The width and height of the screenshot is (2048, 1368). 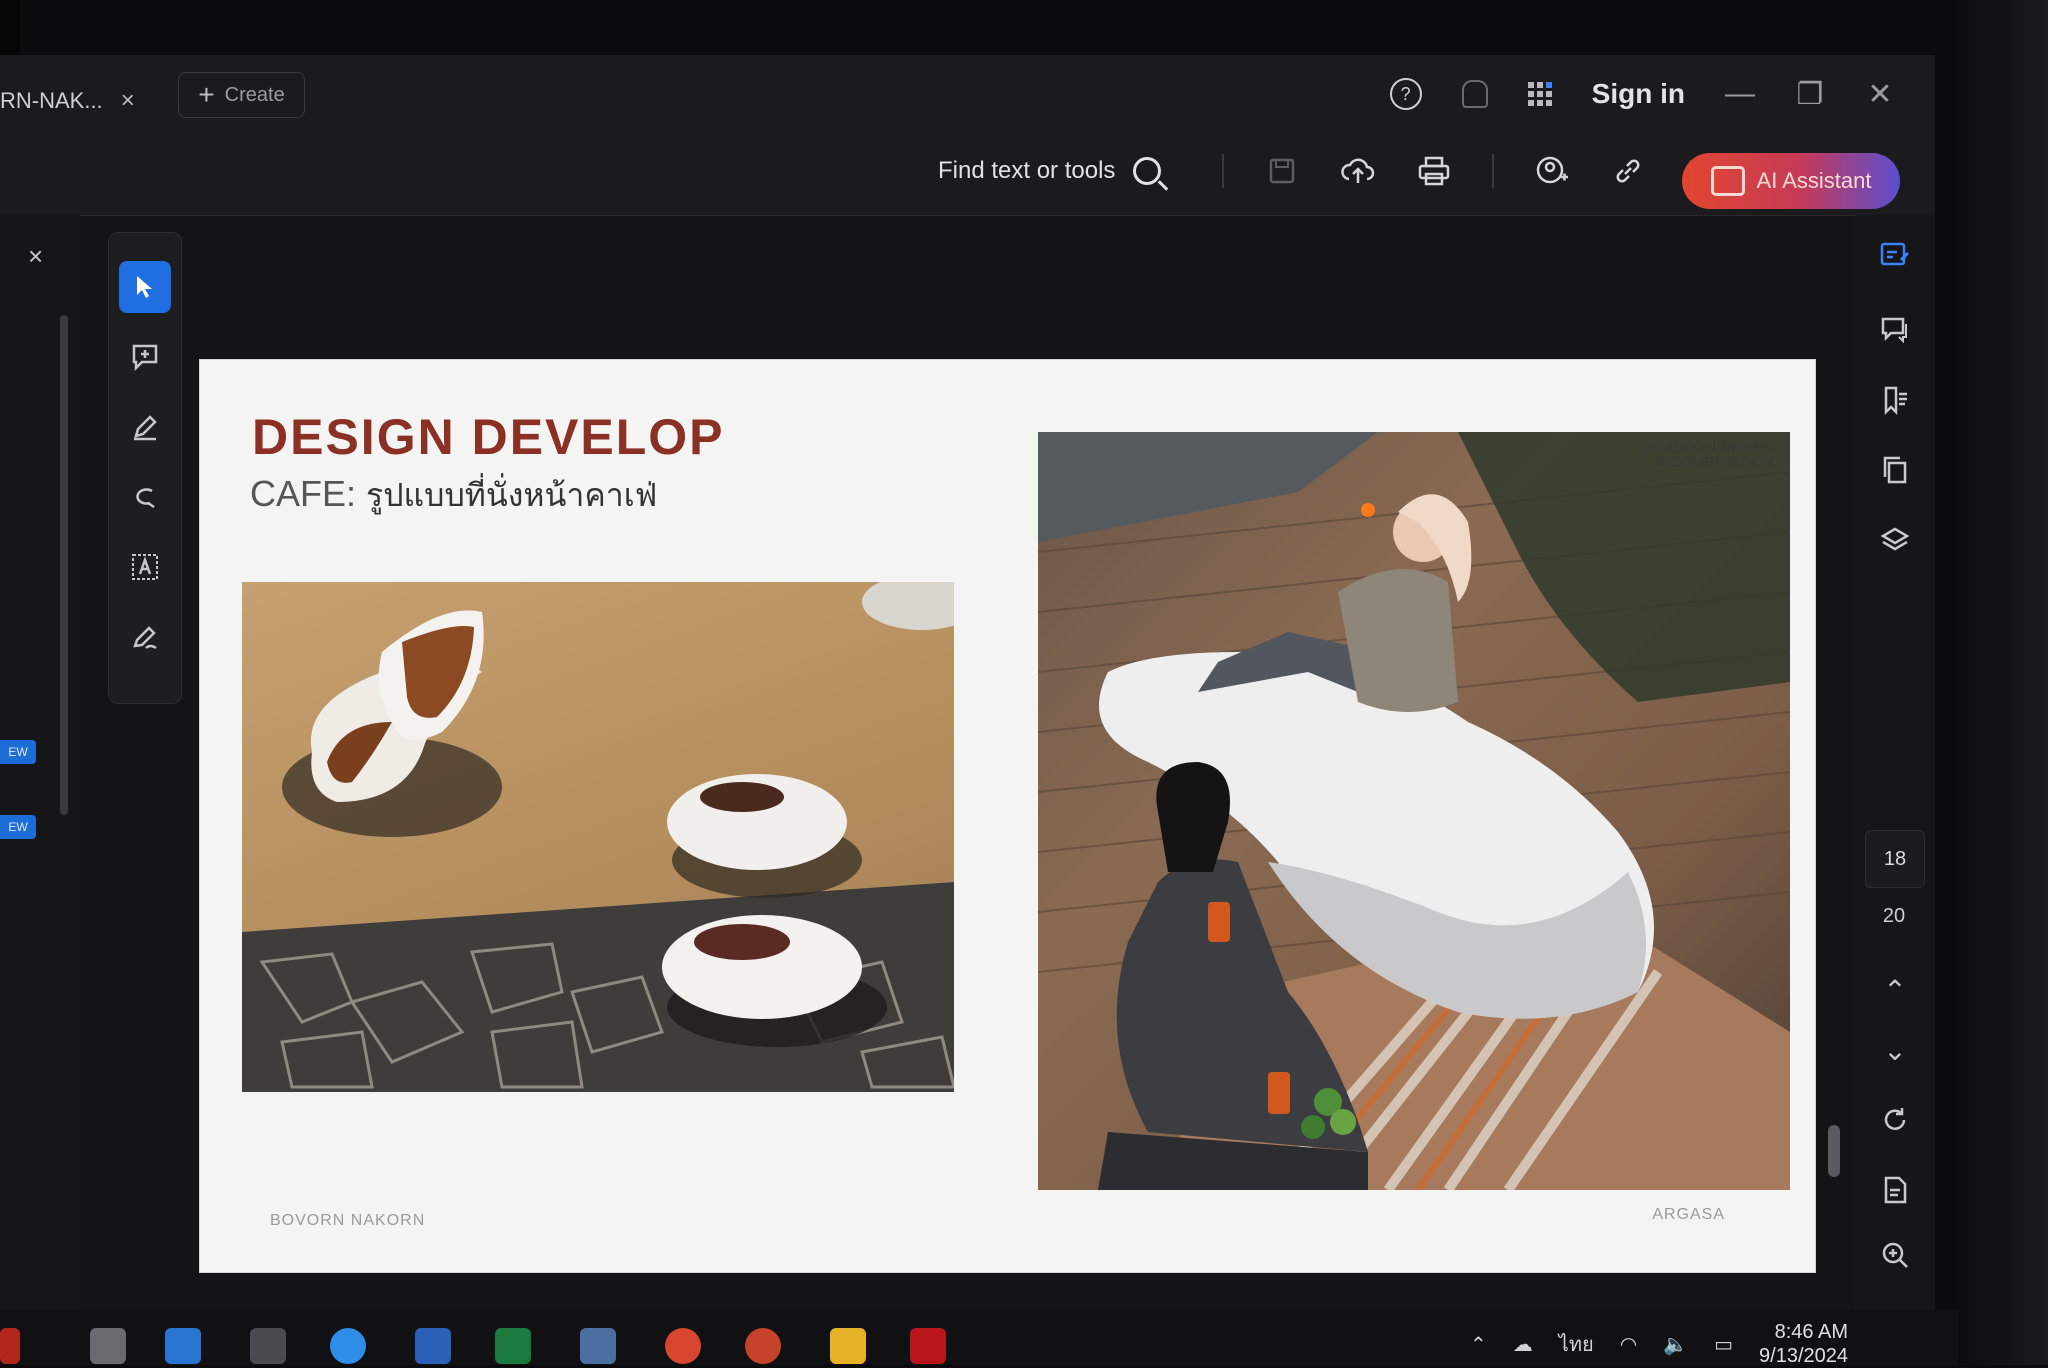 What do you see at coordinates (1894, 916) in the screenshot?
I see `total-pages: 20` at bounding box center [1894, 916].